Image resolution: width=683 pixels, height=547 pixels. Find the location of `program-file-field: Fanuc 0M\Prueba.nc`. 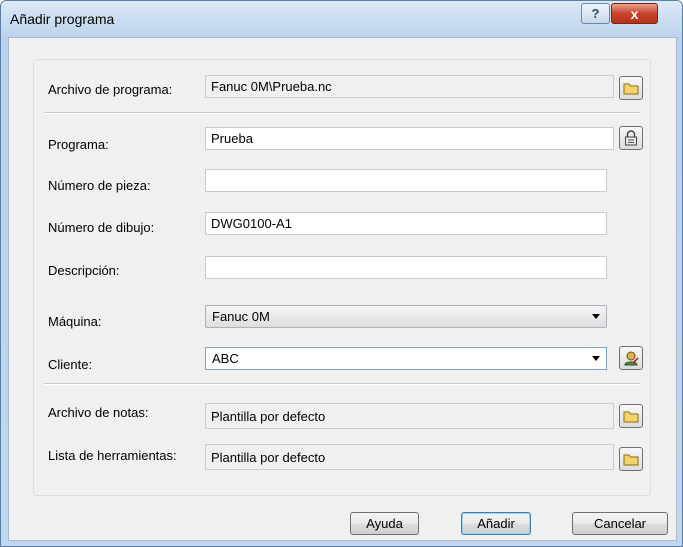

program-file-field: Fanuc 0M\Prueba.nc is located at coordinates (409, 86).